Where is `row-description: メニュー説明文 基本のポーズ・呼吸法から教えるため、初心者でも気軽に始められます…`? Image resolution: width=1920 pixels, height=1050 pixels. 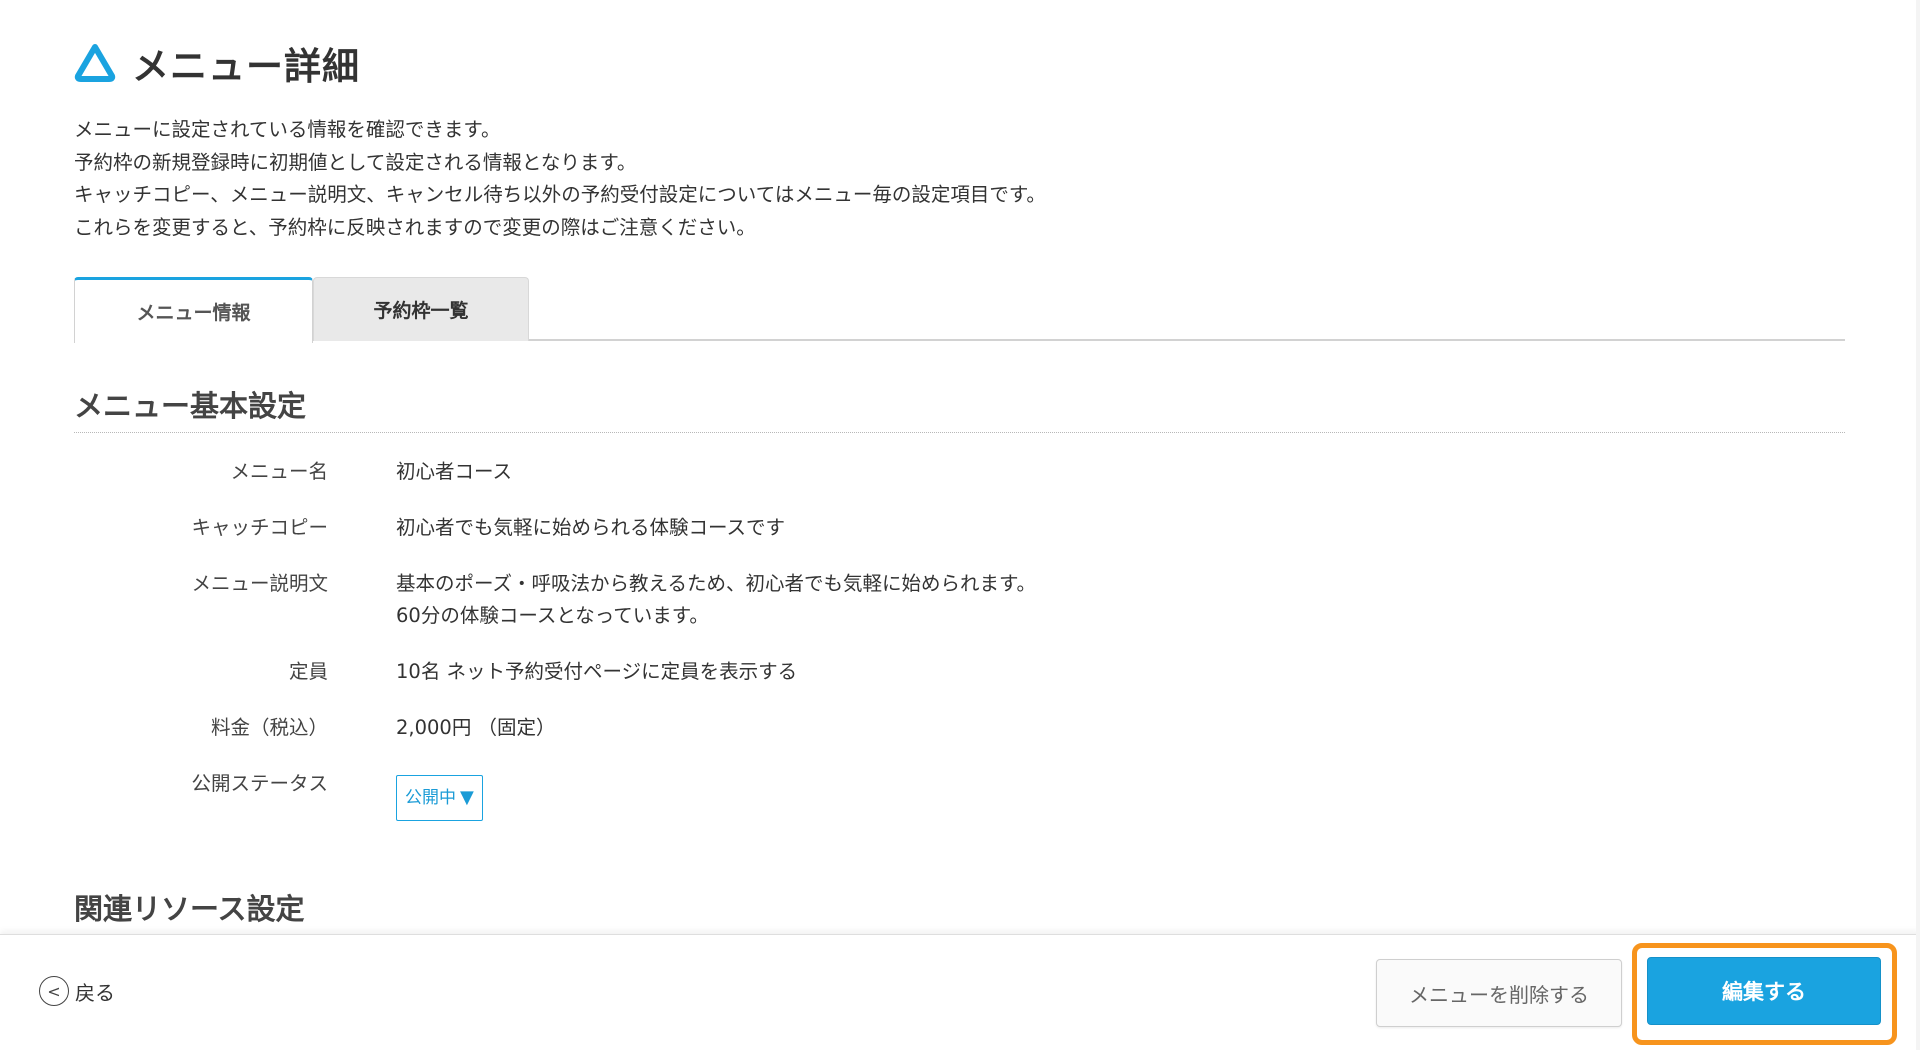
row-description: メニュー説明文 基本のポーズ・呼吸法から教えるため、初心者でも気軽に始められます… is located at coordinates (959, 600).